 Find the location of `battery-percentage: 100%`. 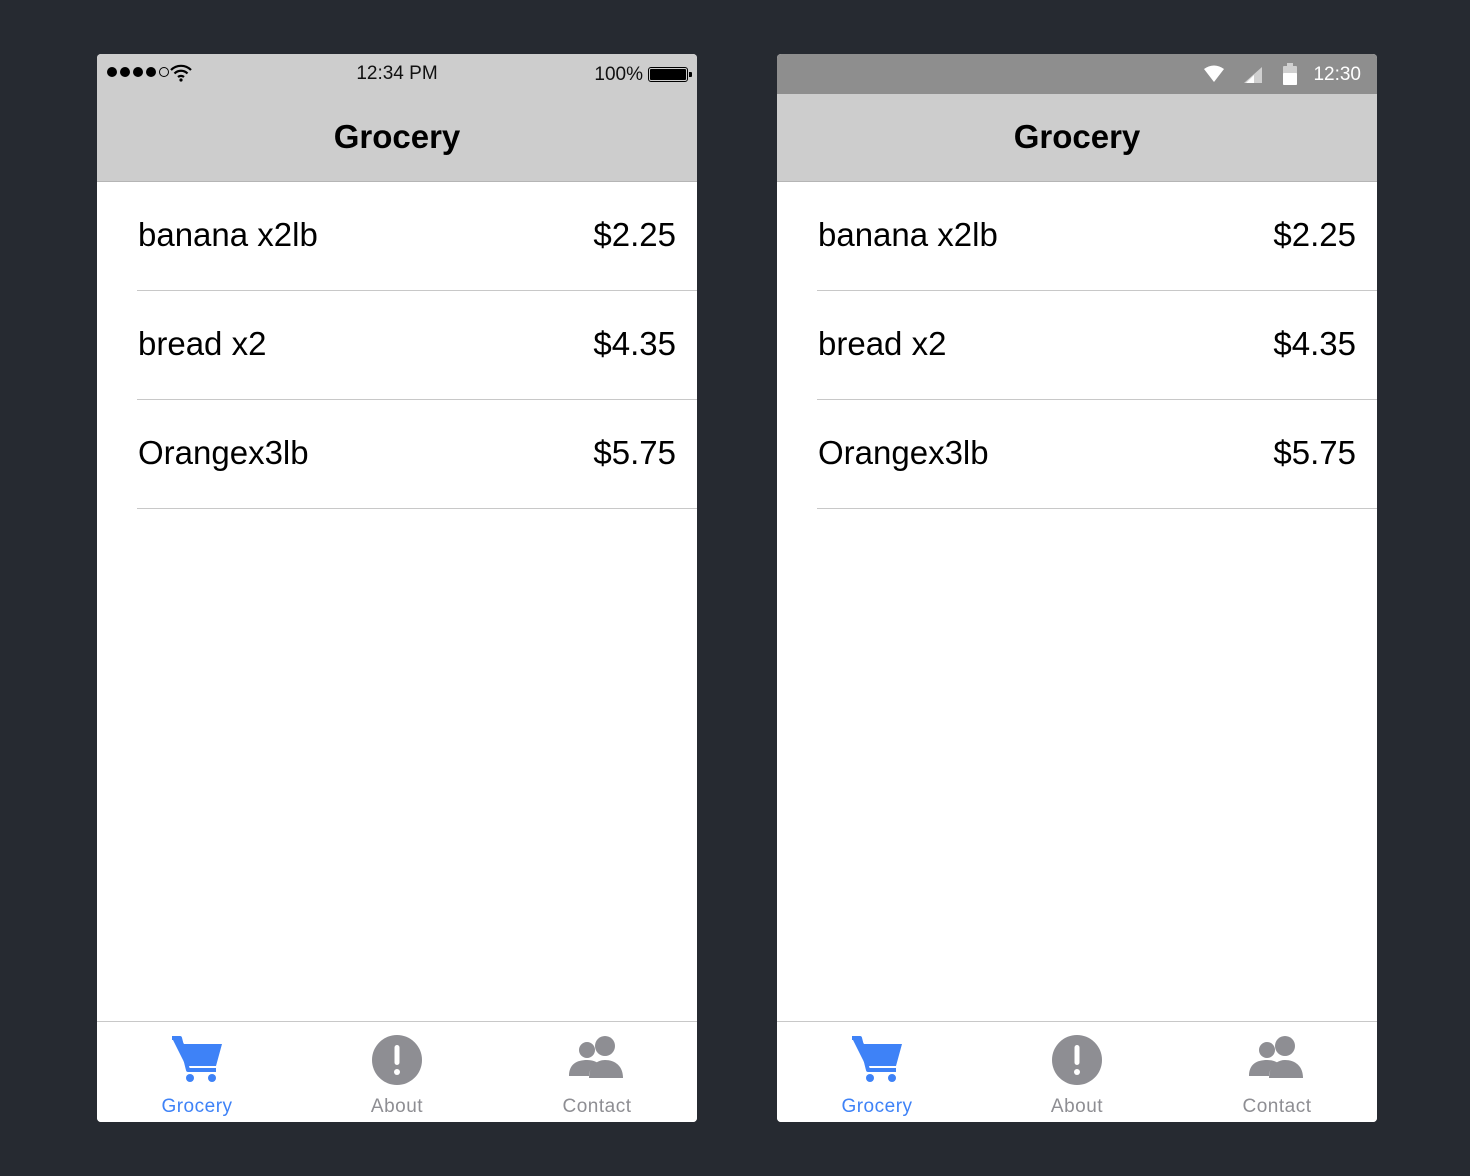

battery-percentage: 100% is located at coordinates (618, 74).